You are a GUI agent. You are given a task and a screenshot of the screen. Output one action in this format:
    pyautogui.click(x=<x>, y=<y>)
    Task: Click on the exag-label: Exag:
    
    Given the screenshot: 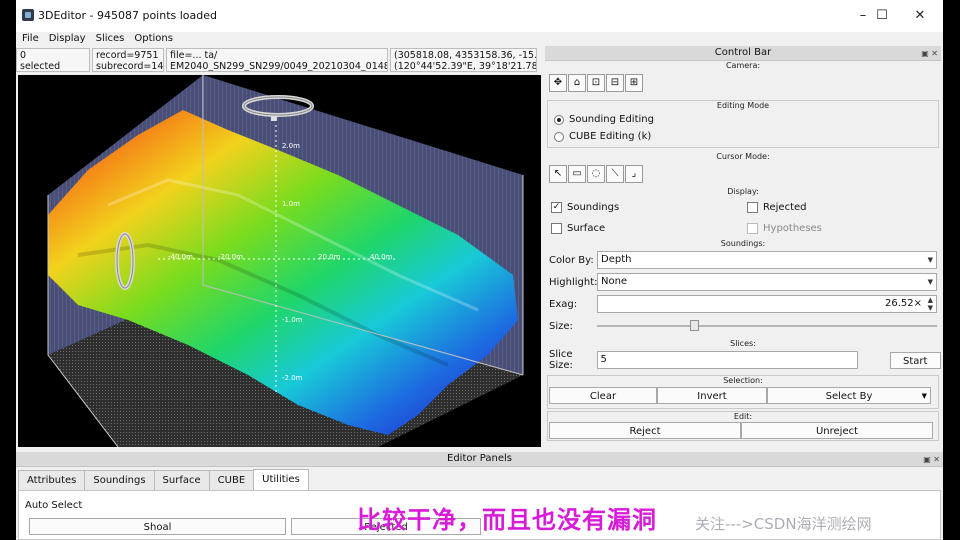 What is the action you would take?
    pyautogui.click(x=563, y=304)
    